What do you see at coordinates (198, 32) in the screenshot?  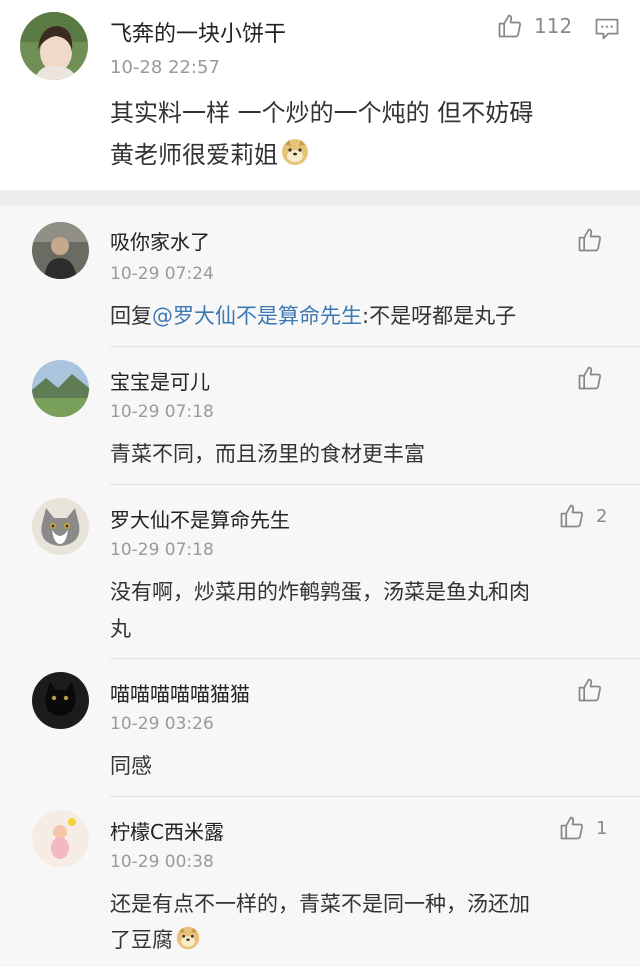 I see `username: 飞奔的一块小饼干` at bounding box center [198, 32].